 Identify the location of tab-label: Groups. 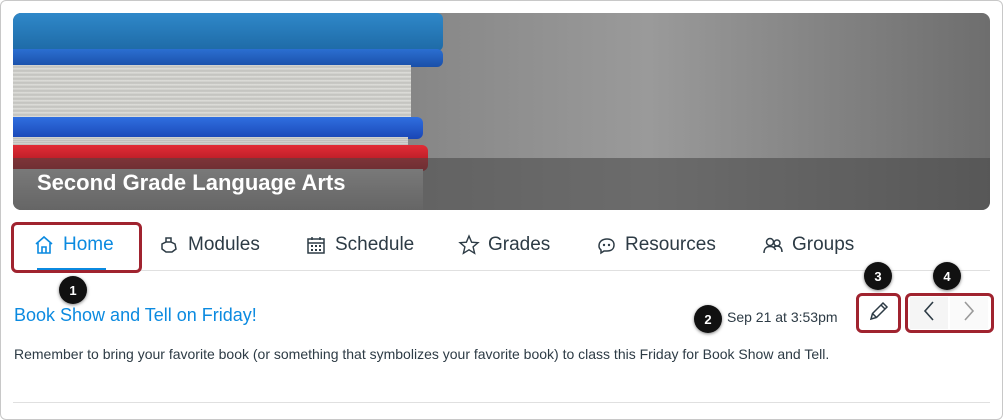
(823, 244).